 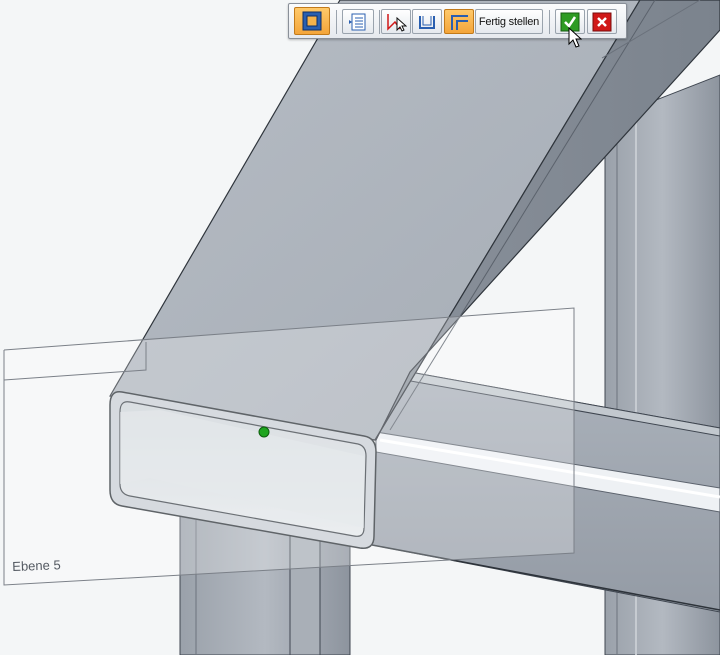 I want to click on select-cursor-button, so click(x=396, y=21).